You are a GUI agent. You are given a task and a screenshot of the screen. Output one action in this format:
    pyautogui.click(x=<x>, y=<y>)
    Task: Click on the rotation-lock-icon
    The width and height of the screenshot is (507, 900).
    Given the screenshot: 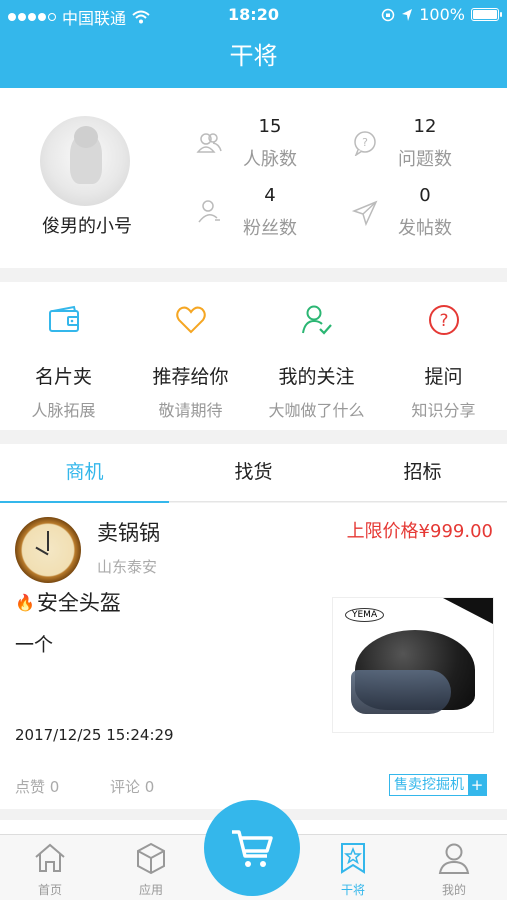 What is the action you would take?
    pyautogui.click(x=388, y=14)
    